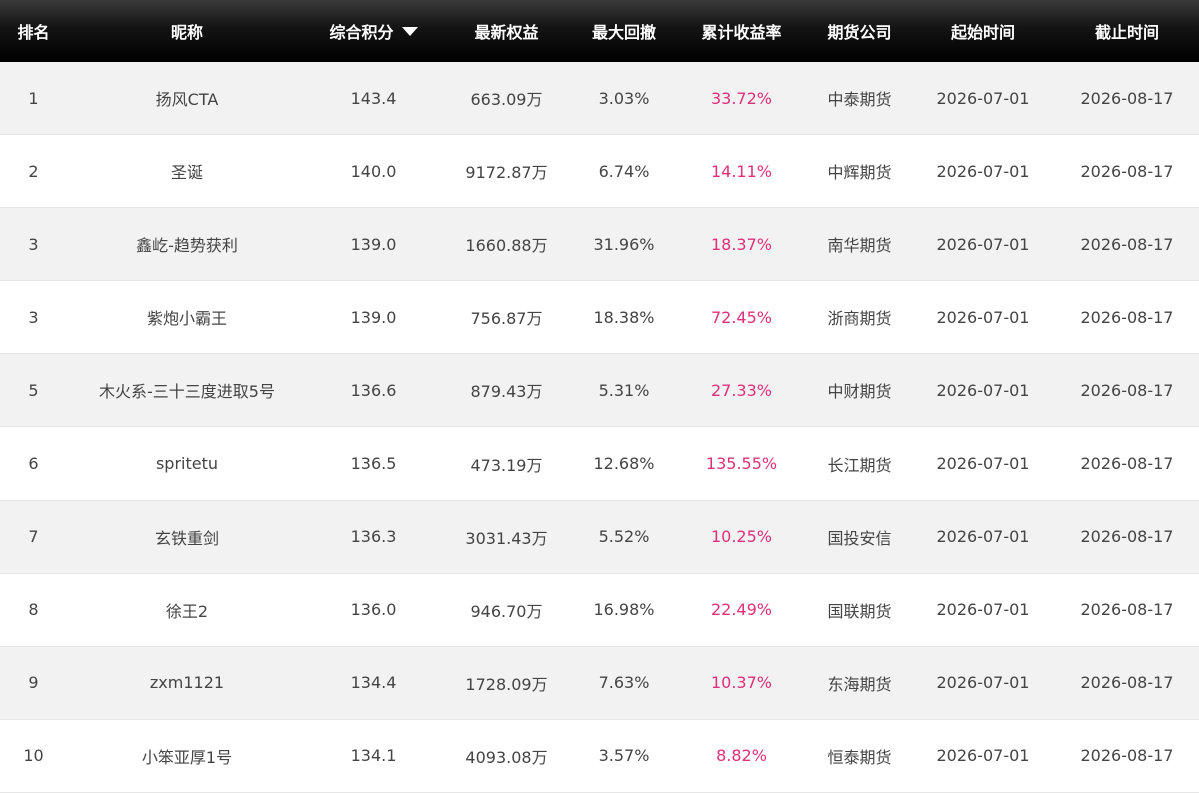 This screenshot has height=793, width=1199. Describe the element at coordinates (186, 319) in the screenshot. I see `nickname-cell: 紫炮小霸王` at that location.